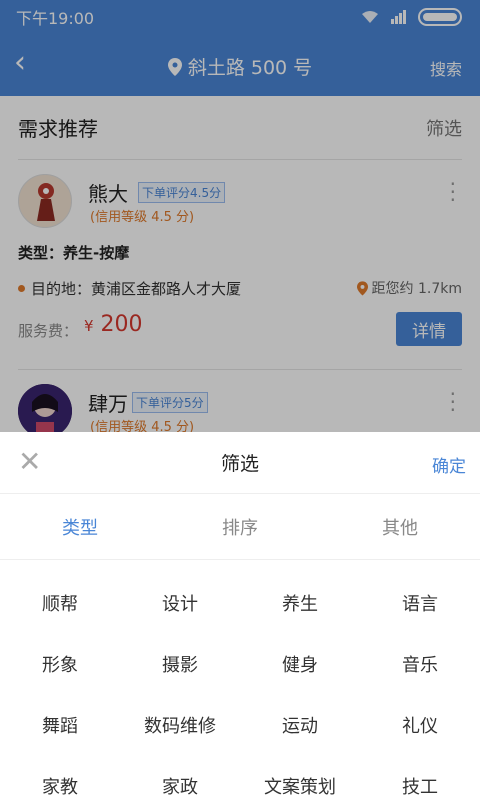 The height and width of the screenshot is (800, 480). I want to click on category-option: 顺帮, so click(60, 602).